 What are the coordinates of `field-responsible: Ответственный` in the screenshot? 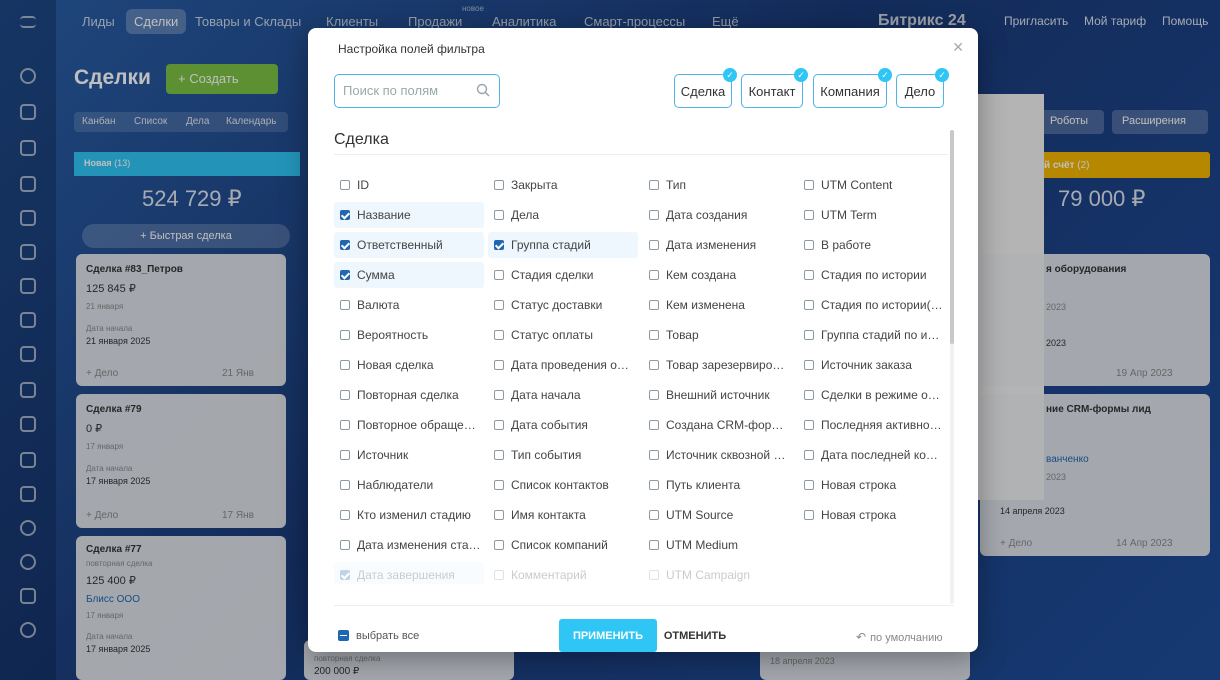 It's located at (409, 245).